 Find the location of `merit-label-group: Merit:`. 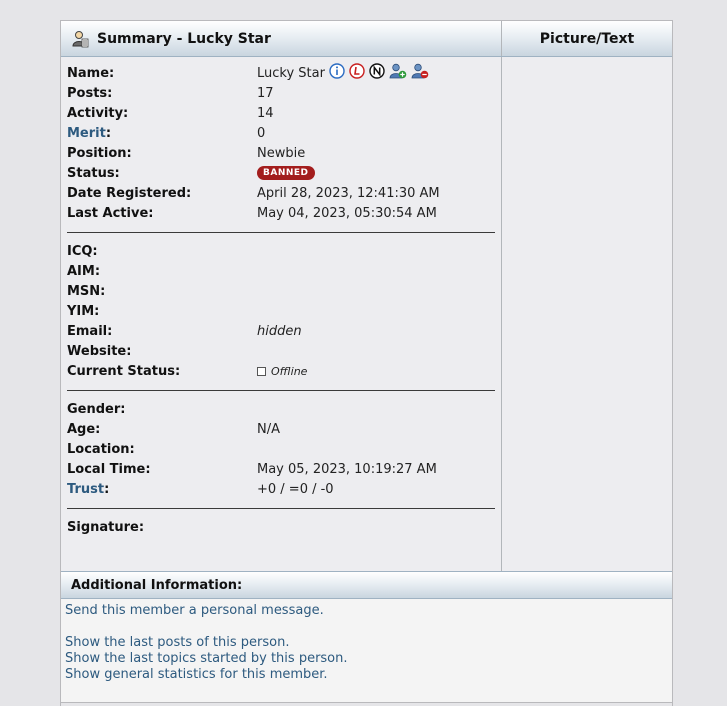

merit-label-group: Merit: is located at coordinates (89, 133).